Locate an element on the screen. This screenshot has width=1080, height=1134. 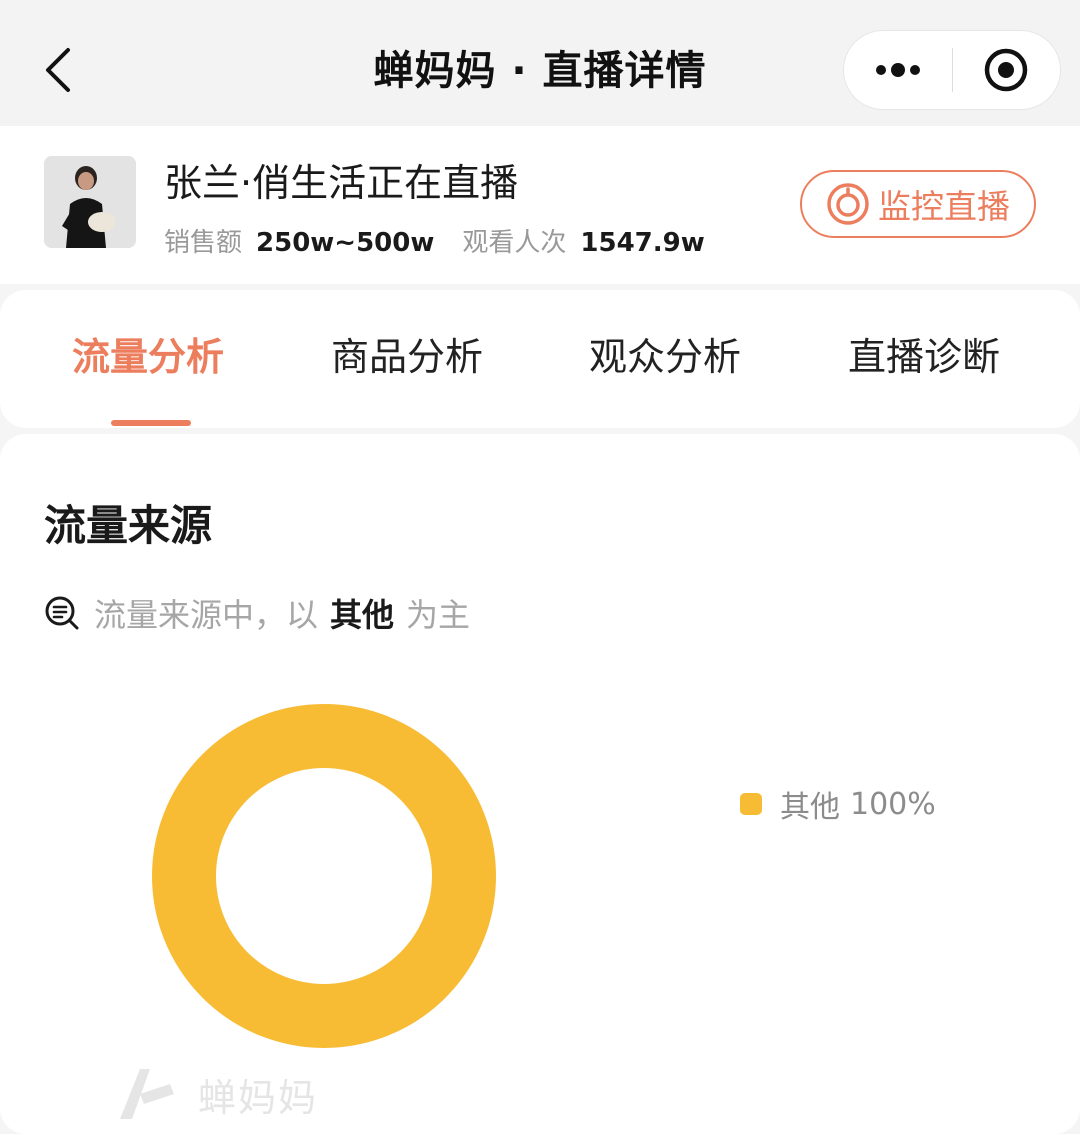
avatar-image is located at coordinates (90, 202).